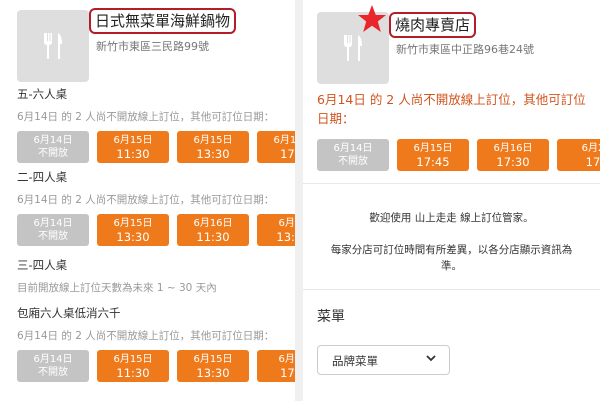 This screenshot has height=401, width=600. What do you see at coordinates (372, 18) in the screenshot?
I see `star-icon` at bounding box center [372, 18].